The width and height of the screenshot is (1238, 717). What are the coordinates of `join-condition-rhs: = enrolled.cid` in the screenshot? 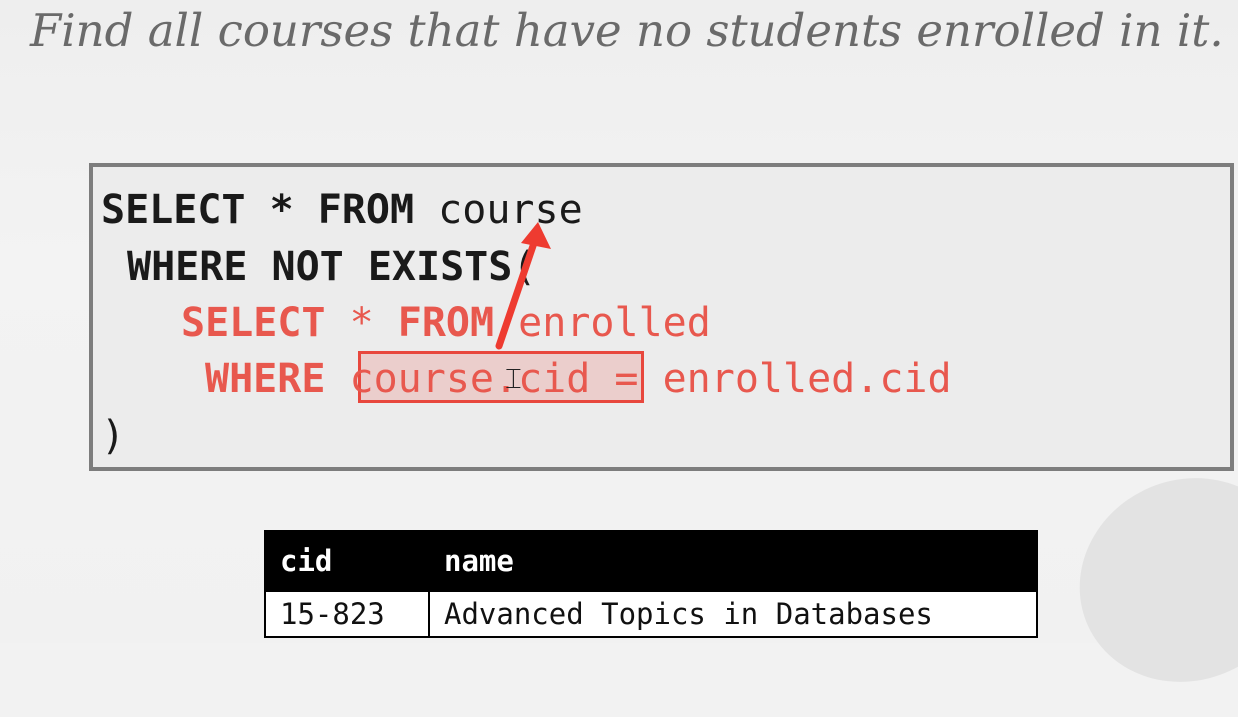 It's located at (771, 379).